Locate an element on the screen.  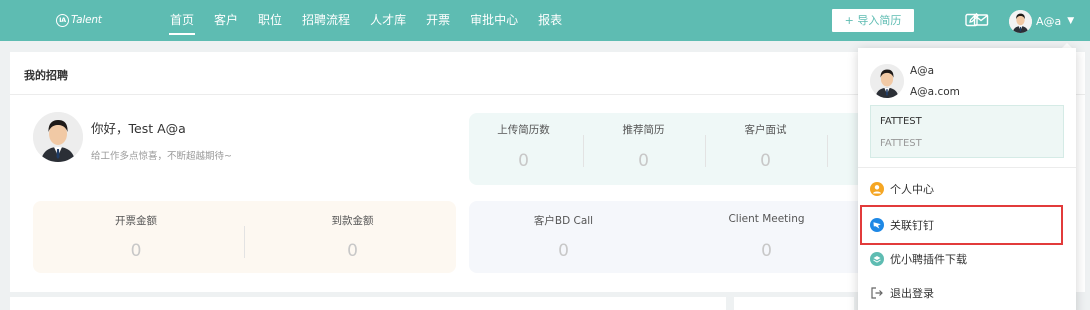
menu-item-logout: 退出登录 is located at coordinates (902, 293).